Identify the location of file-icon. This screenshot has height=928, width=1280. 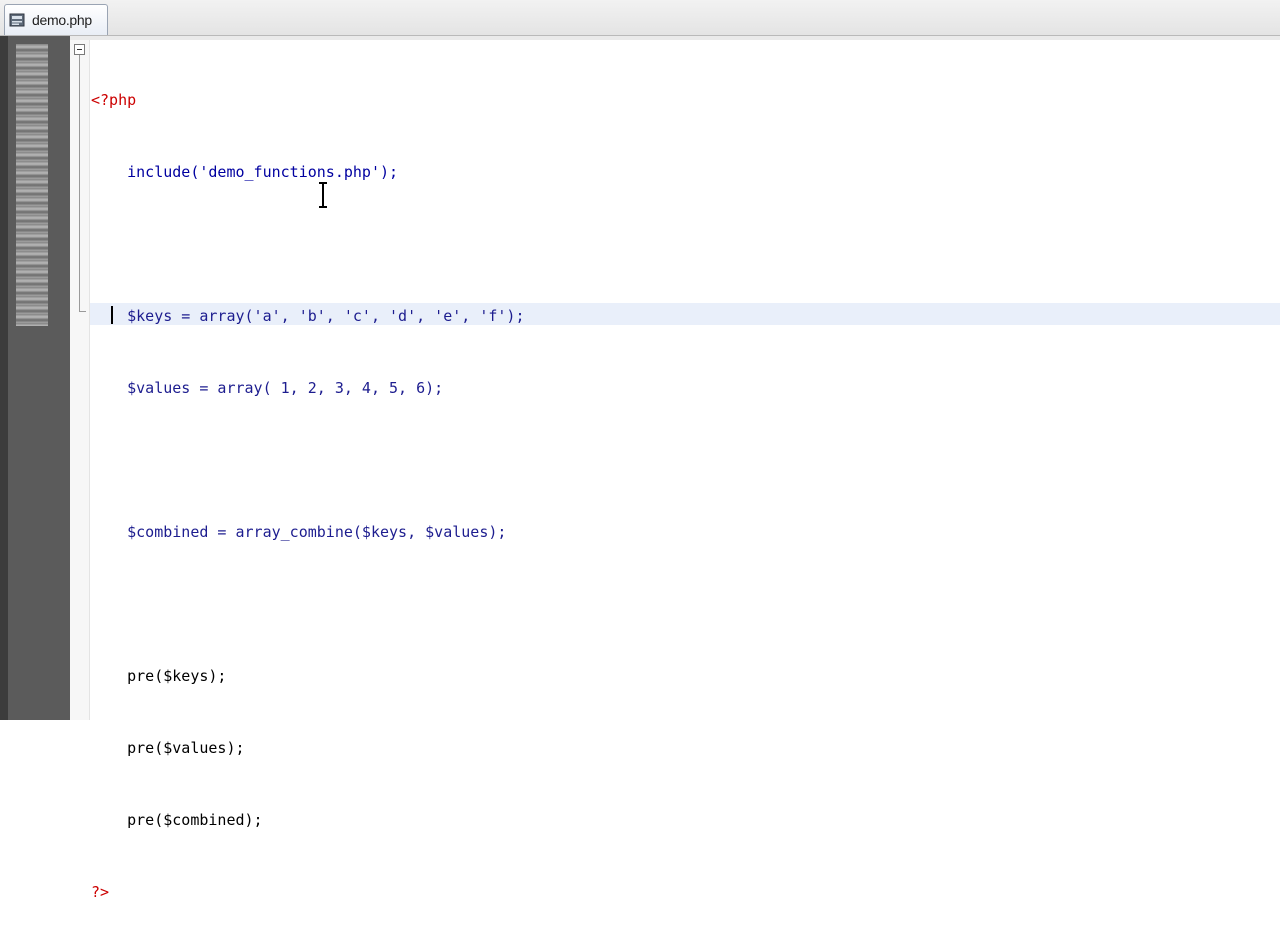
(17, 20).